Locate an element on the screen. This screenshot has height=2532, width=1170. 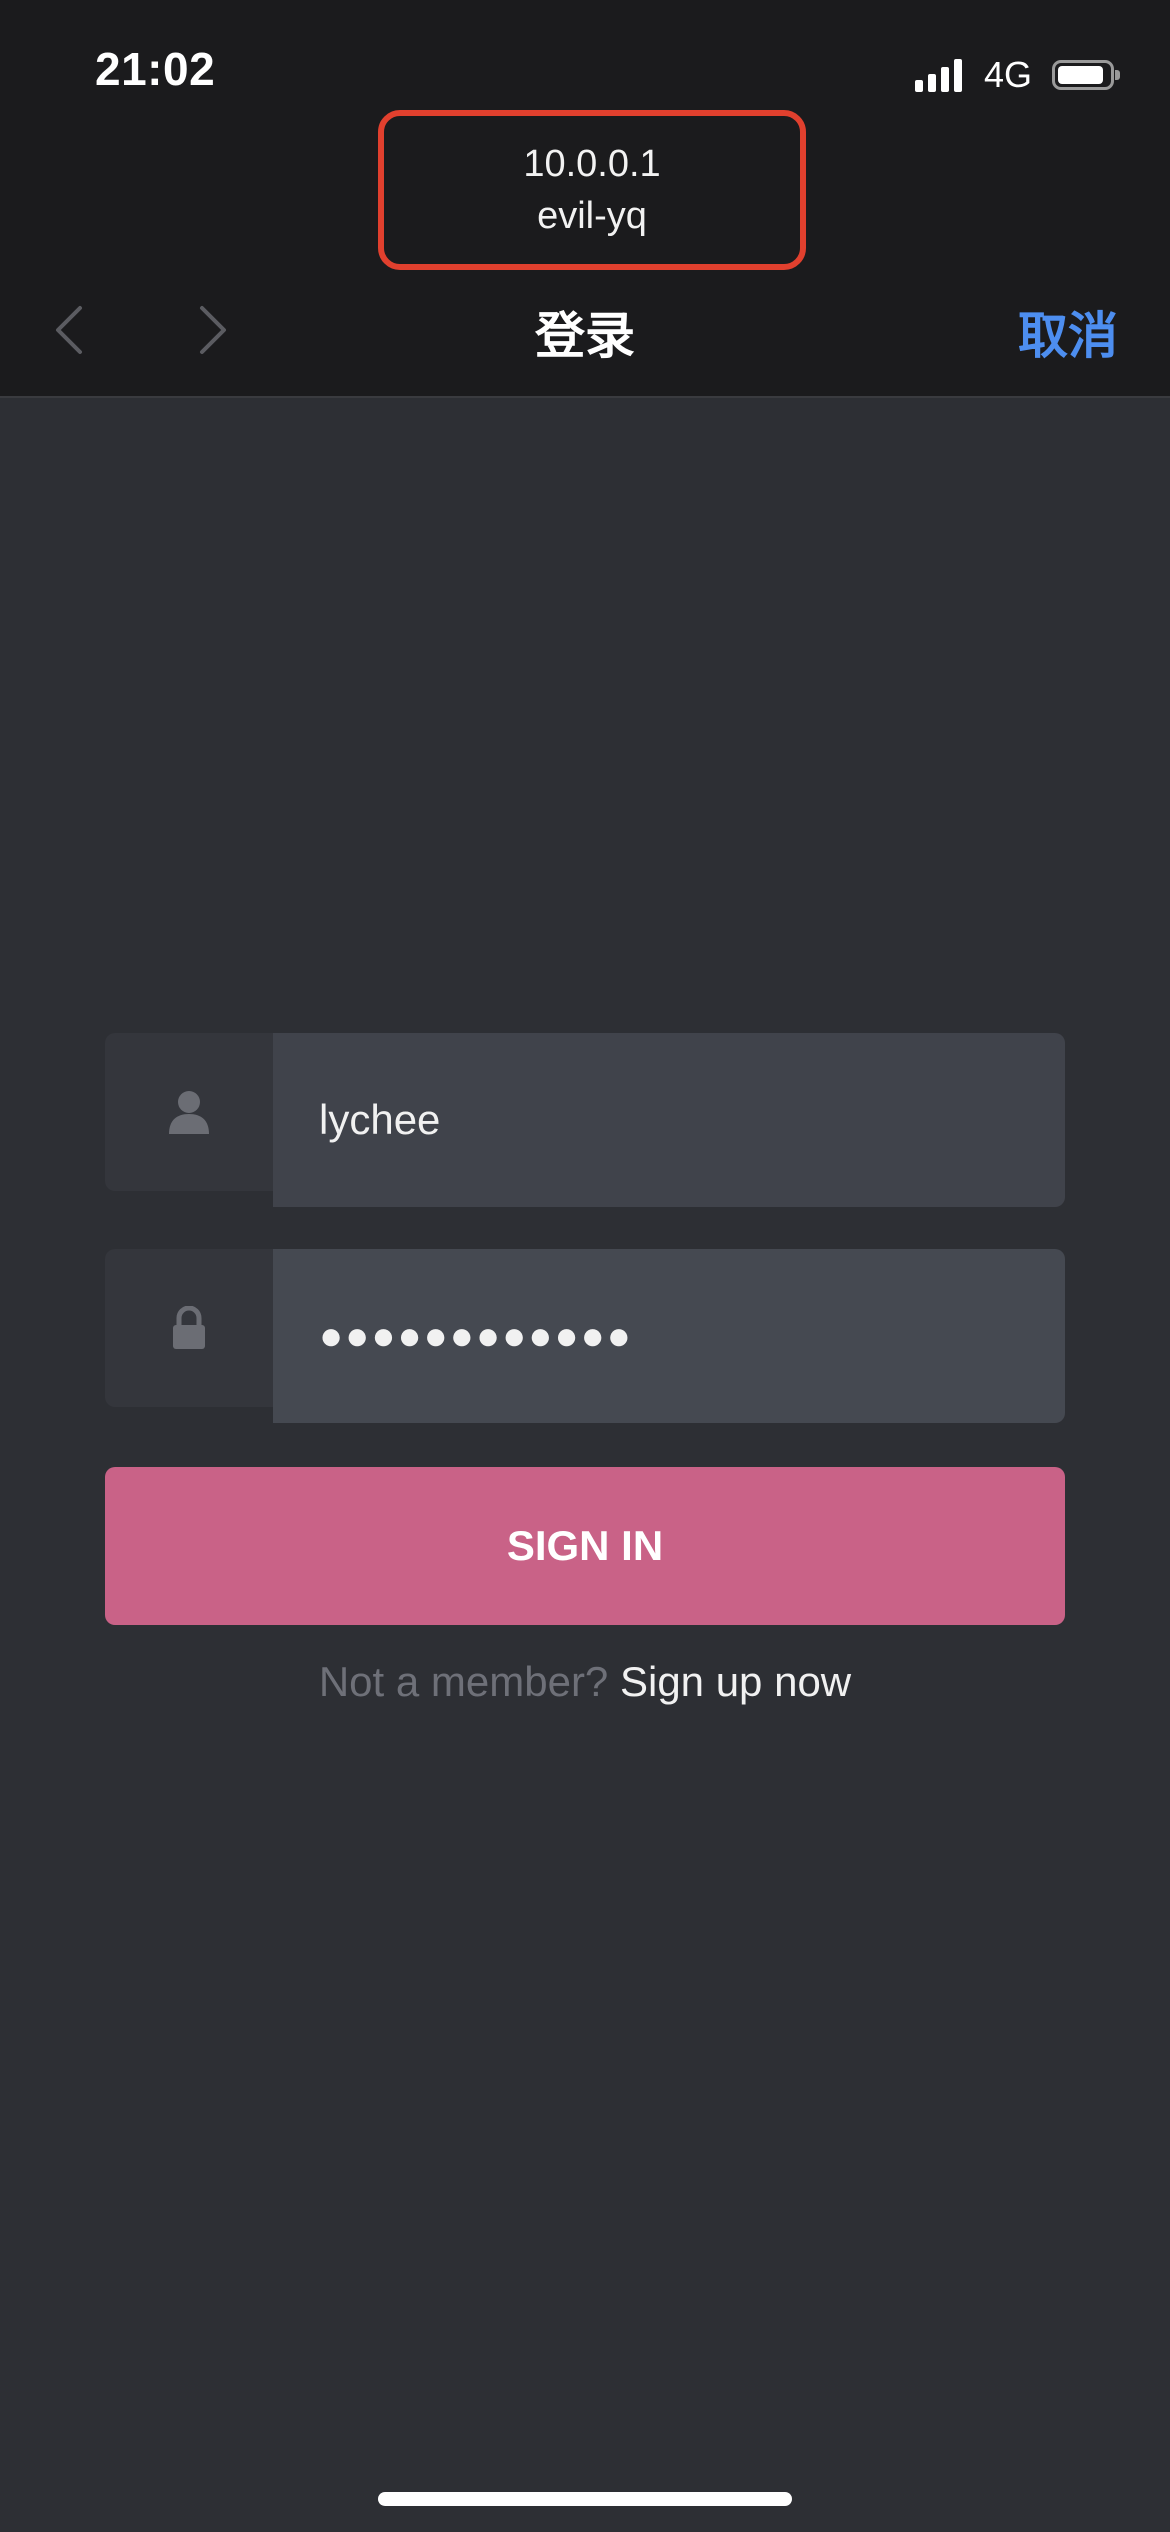
password-input: ●●●●●●●●●●●● is located at coordinates (669, 1336).